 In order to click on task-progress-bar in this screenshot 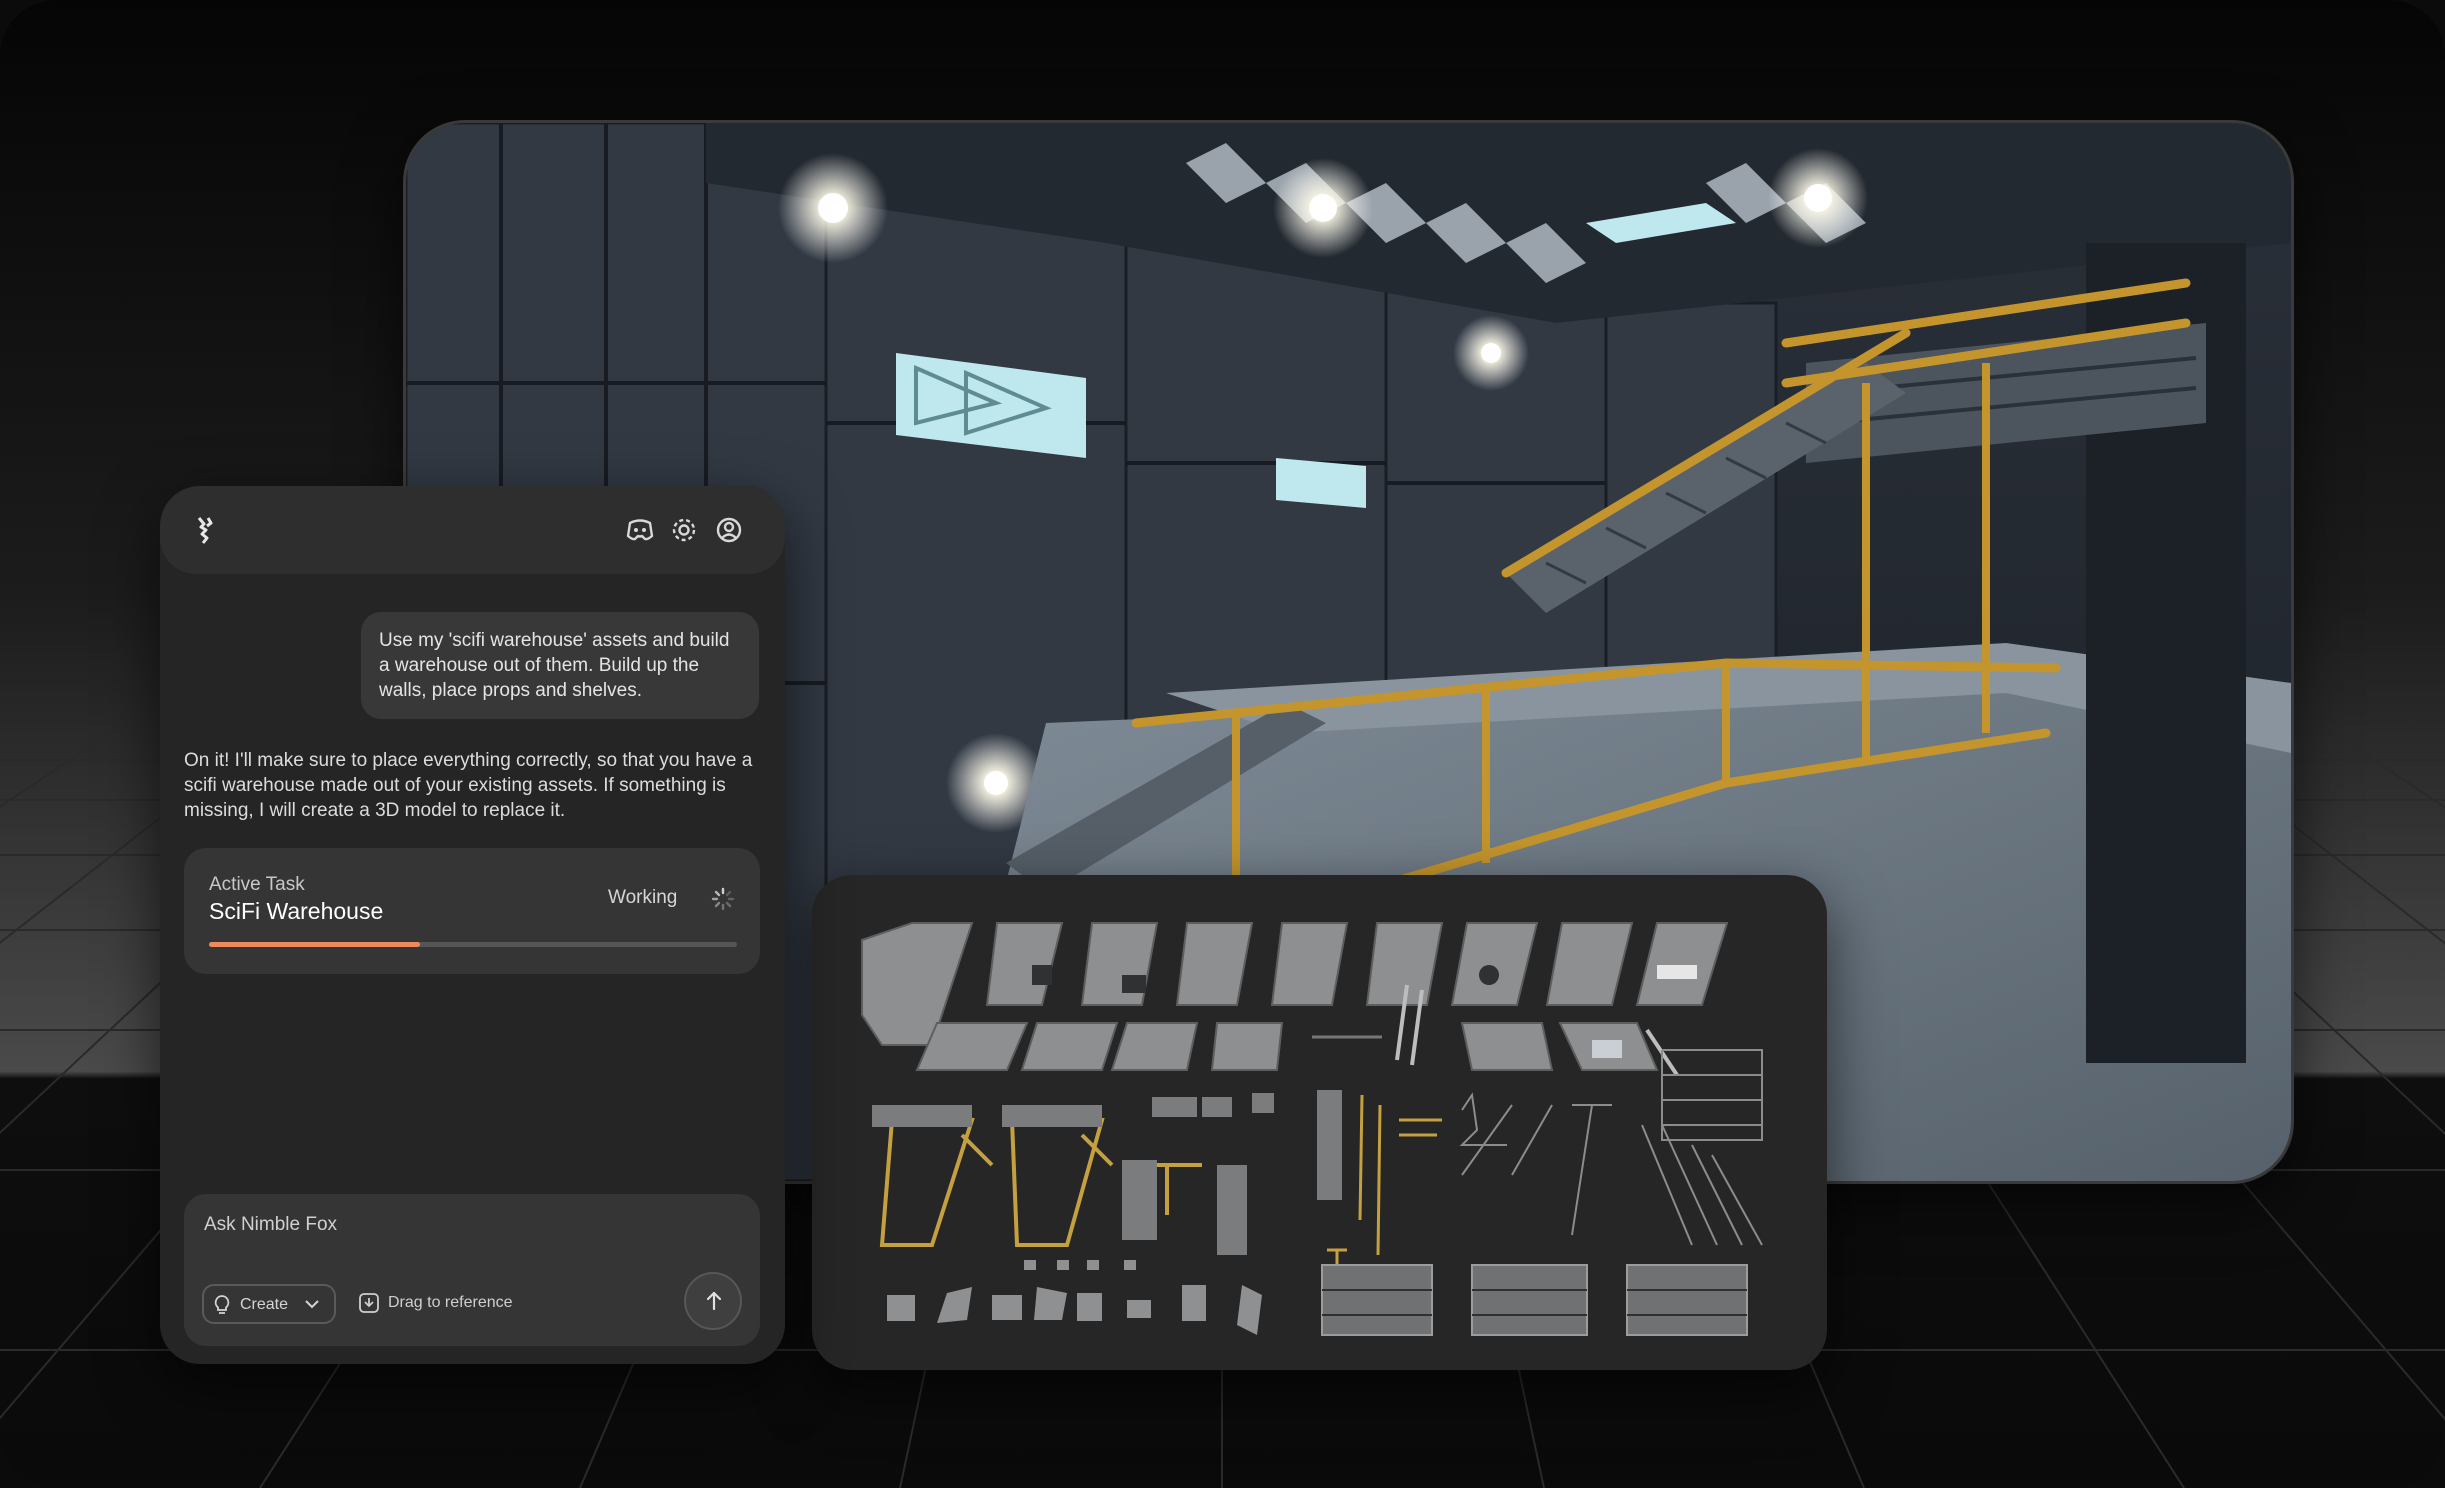, I will do `click(473, 944)`.